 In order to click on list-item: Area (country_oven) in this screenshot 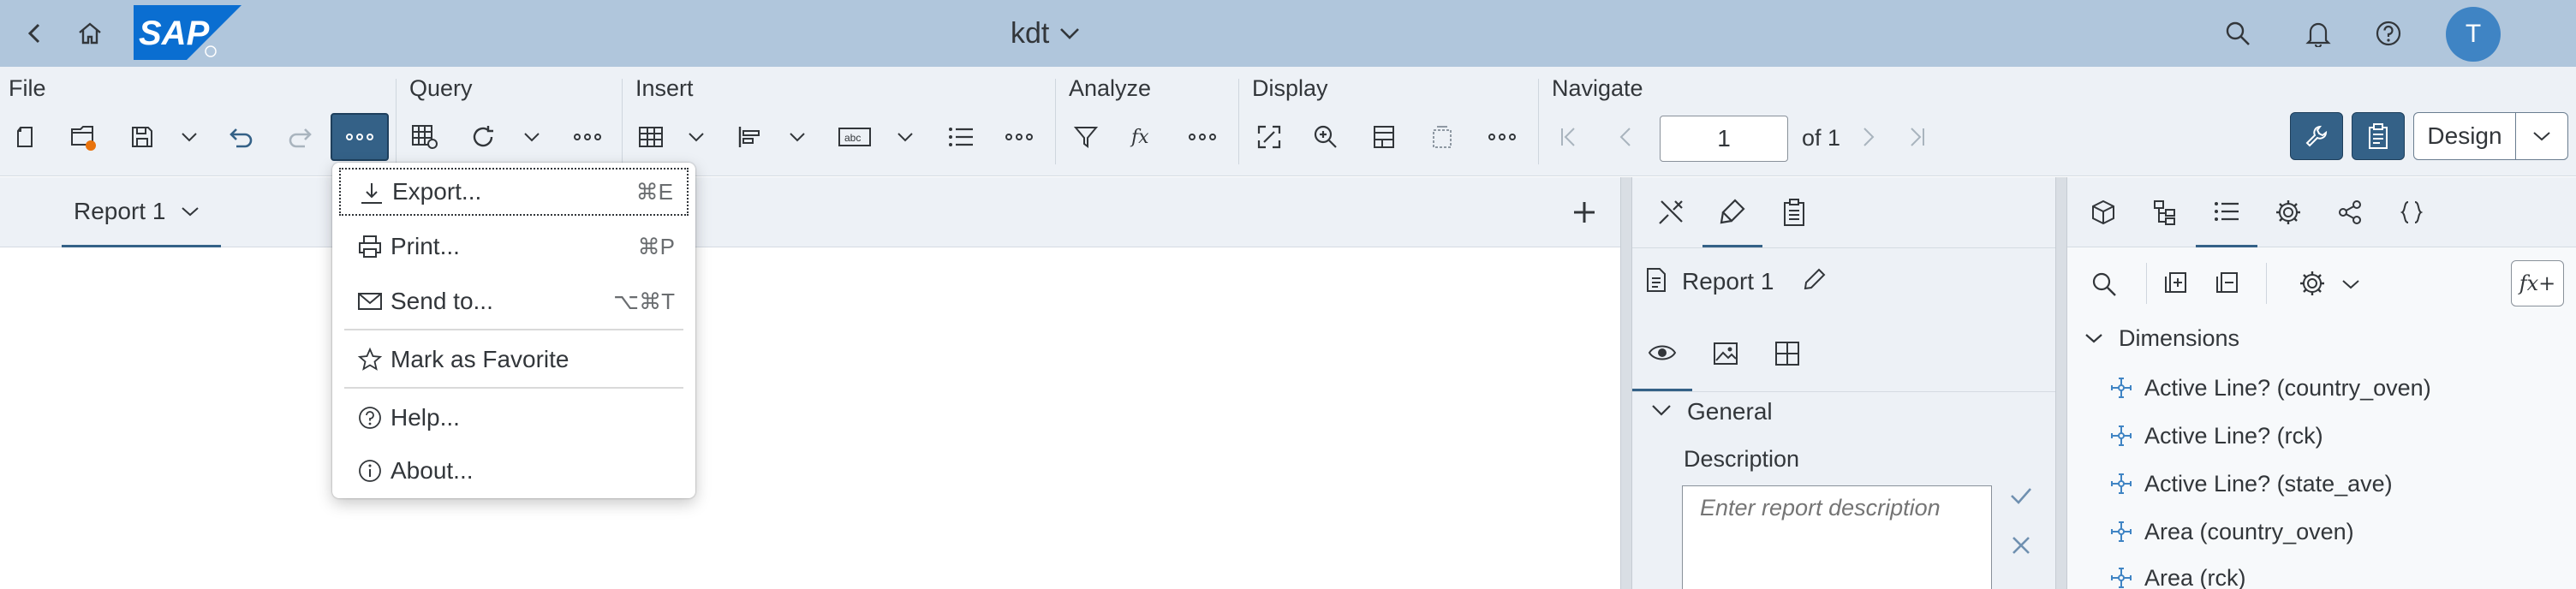, I will do `click(2232, 532)`.